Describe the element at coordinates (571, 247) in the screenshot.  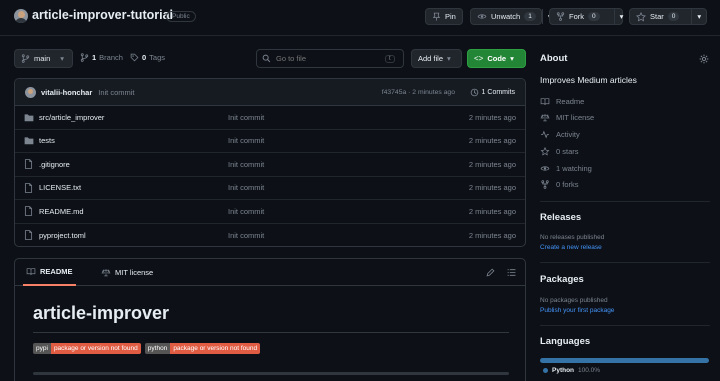
I see `create-release-link: Create a new release` at that location.